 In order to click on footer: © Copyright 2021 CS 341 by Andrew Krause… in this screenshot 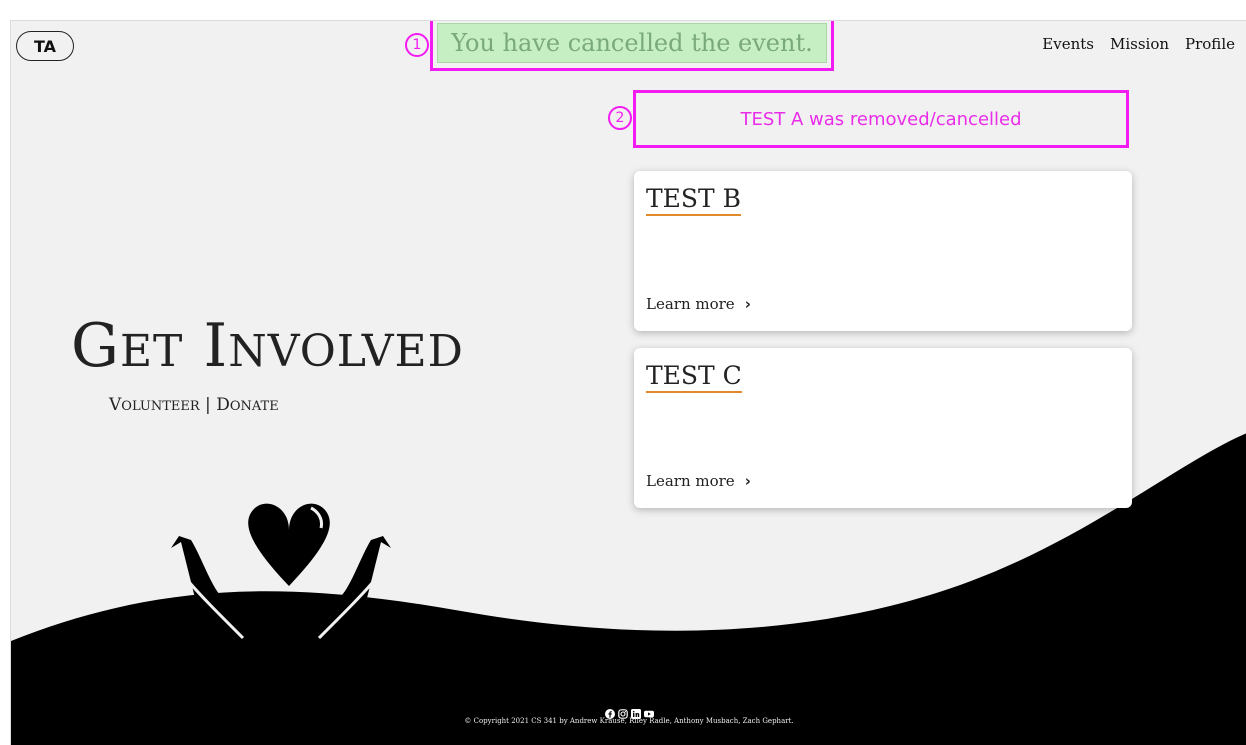, I will do `click(628, 714)`.